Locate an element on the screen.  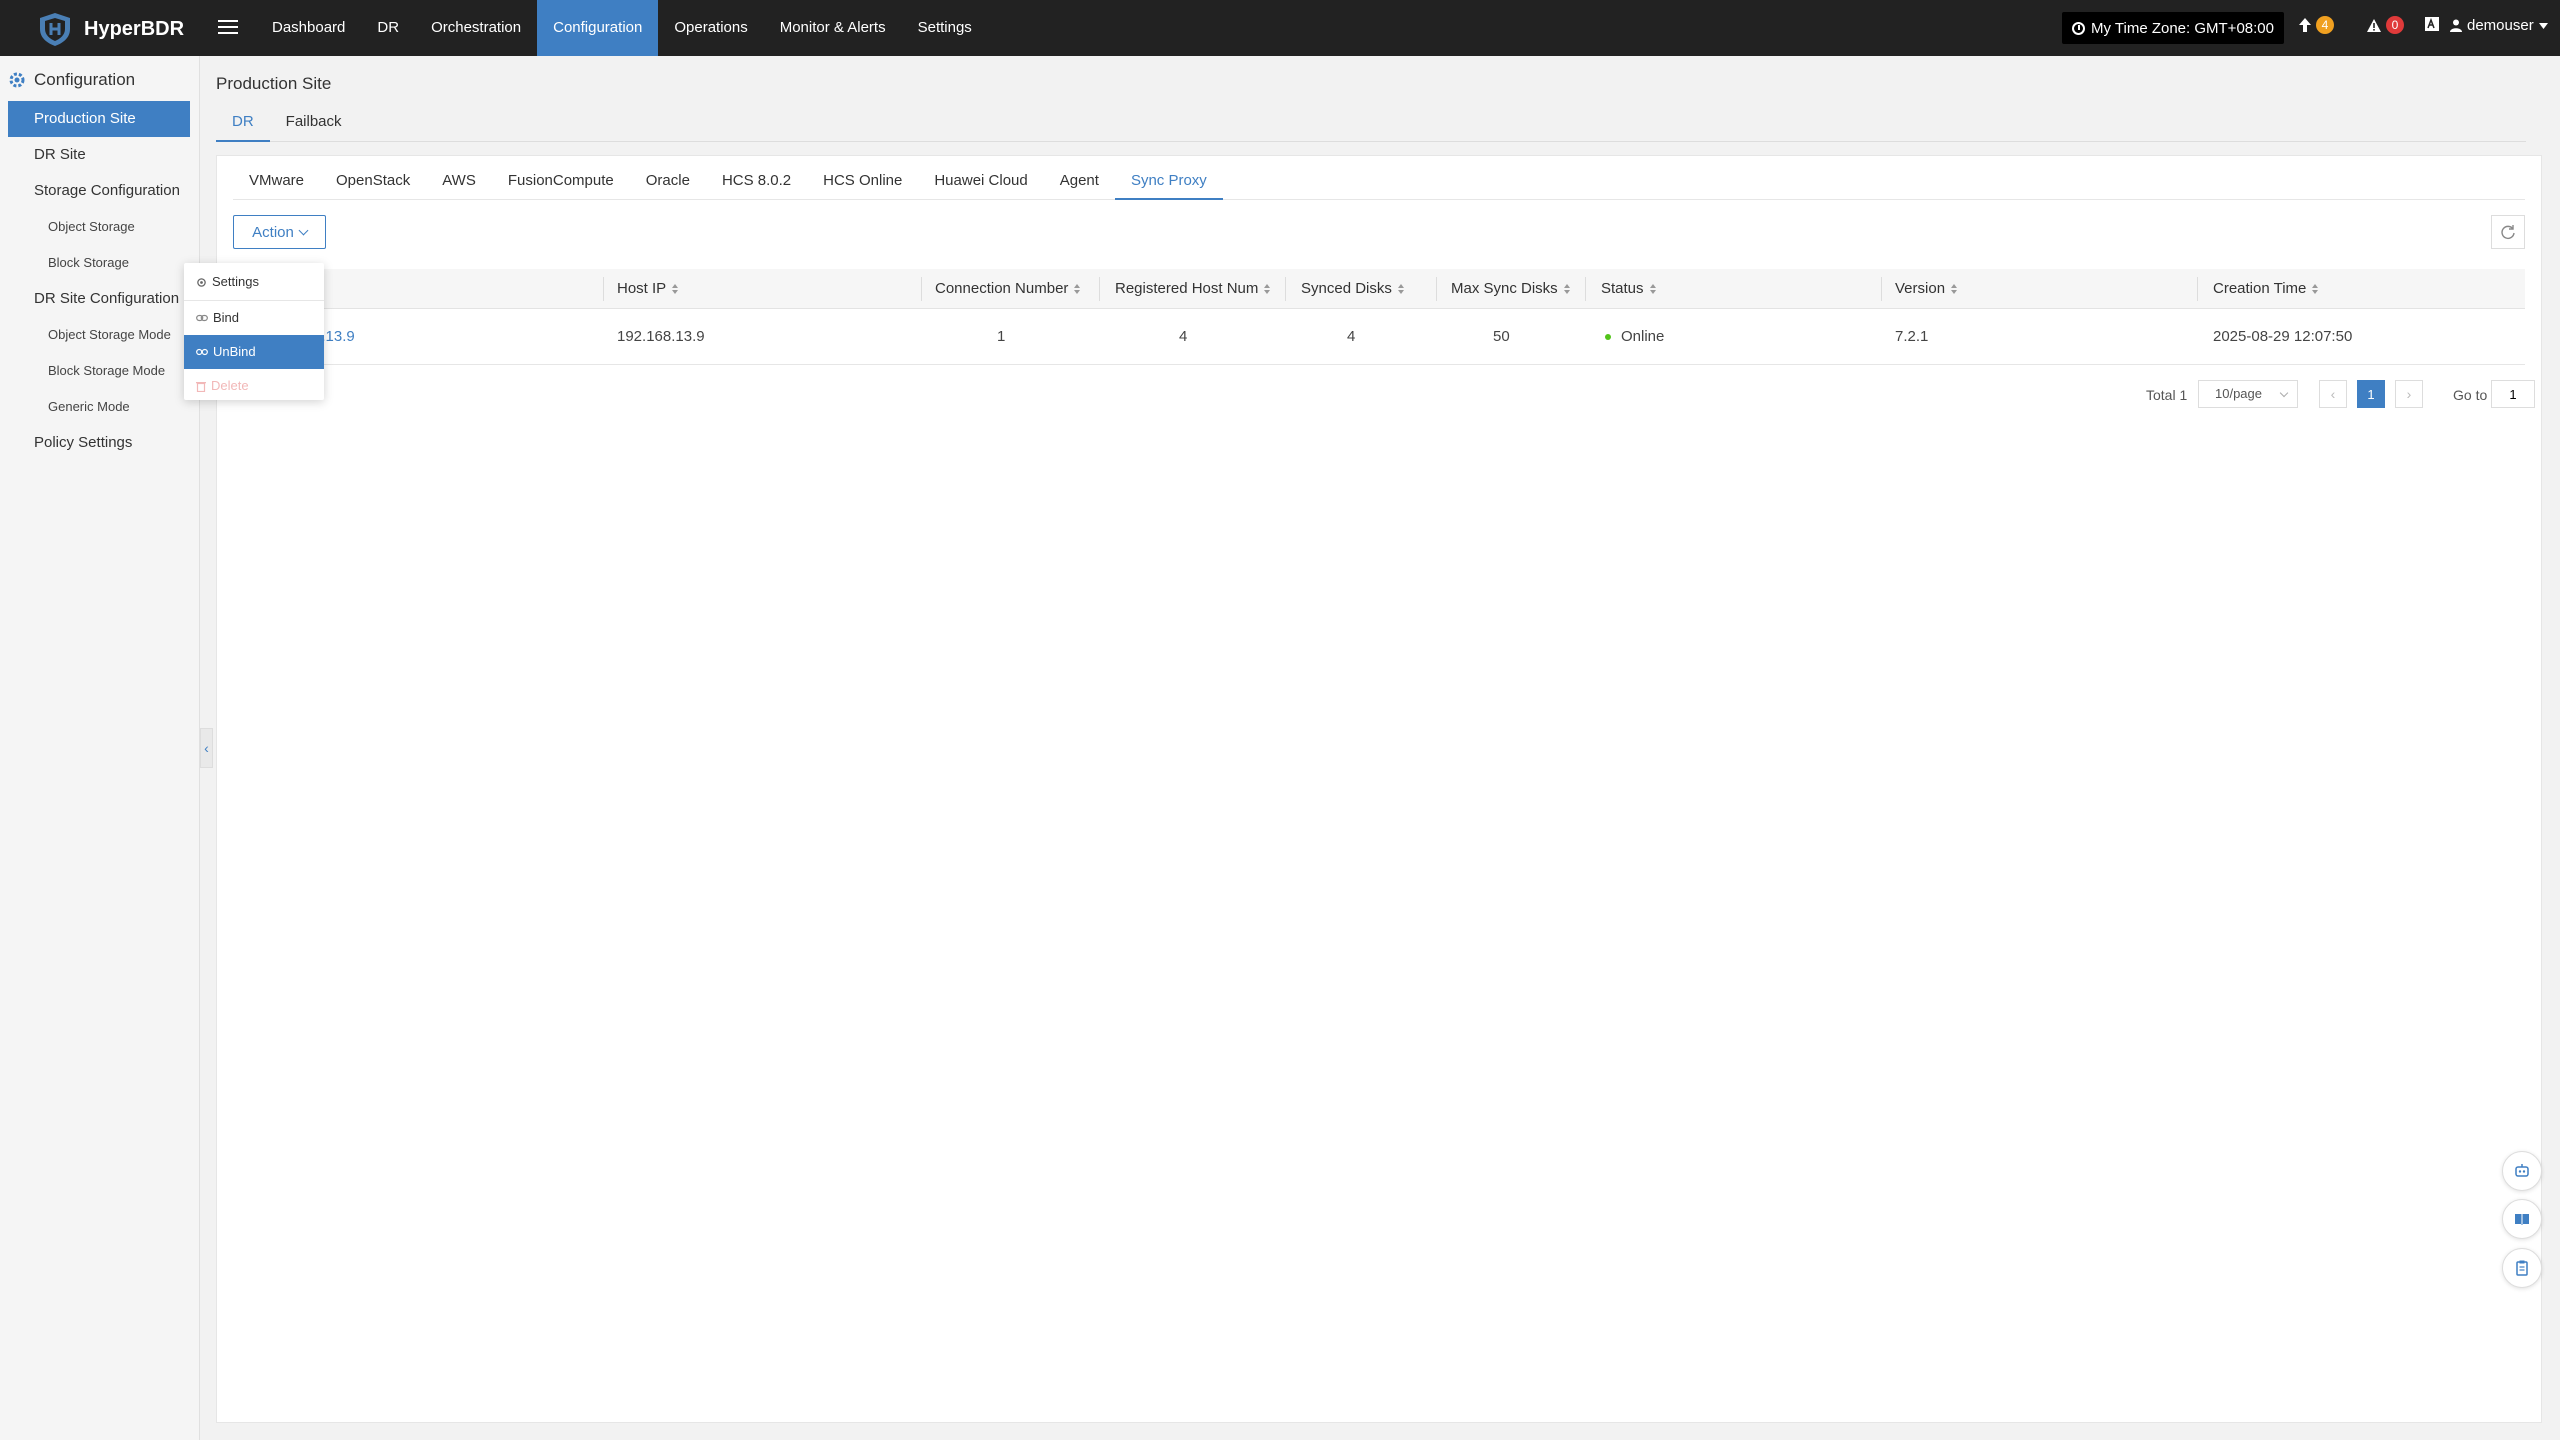
tab-huawei-cloud: Huawei Cloud is located at coordinates (980, 183).